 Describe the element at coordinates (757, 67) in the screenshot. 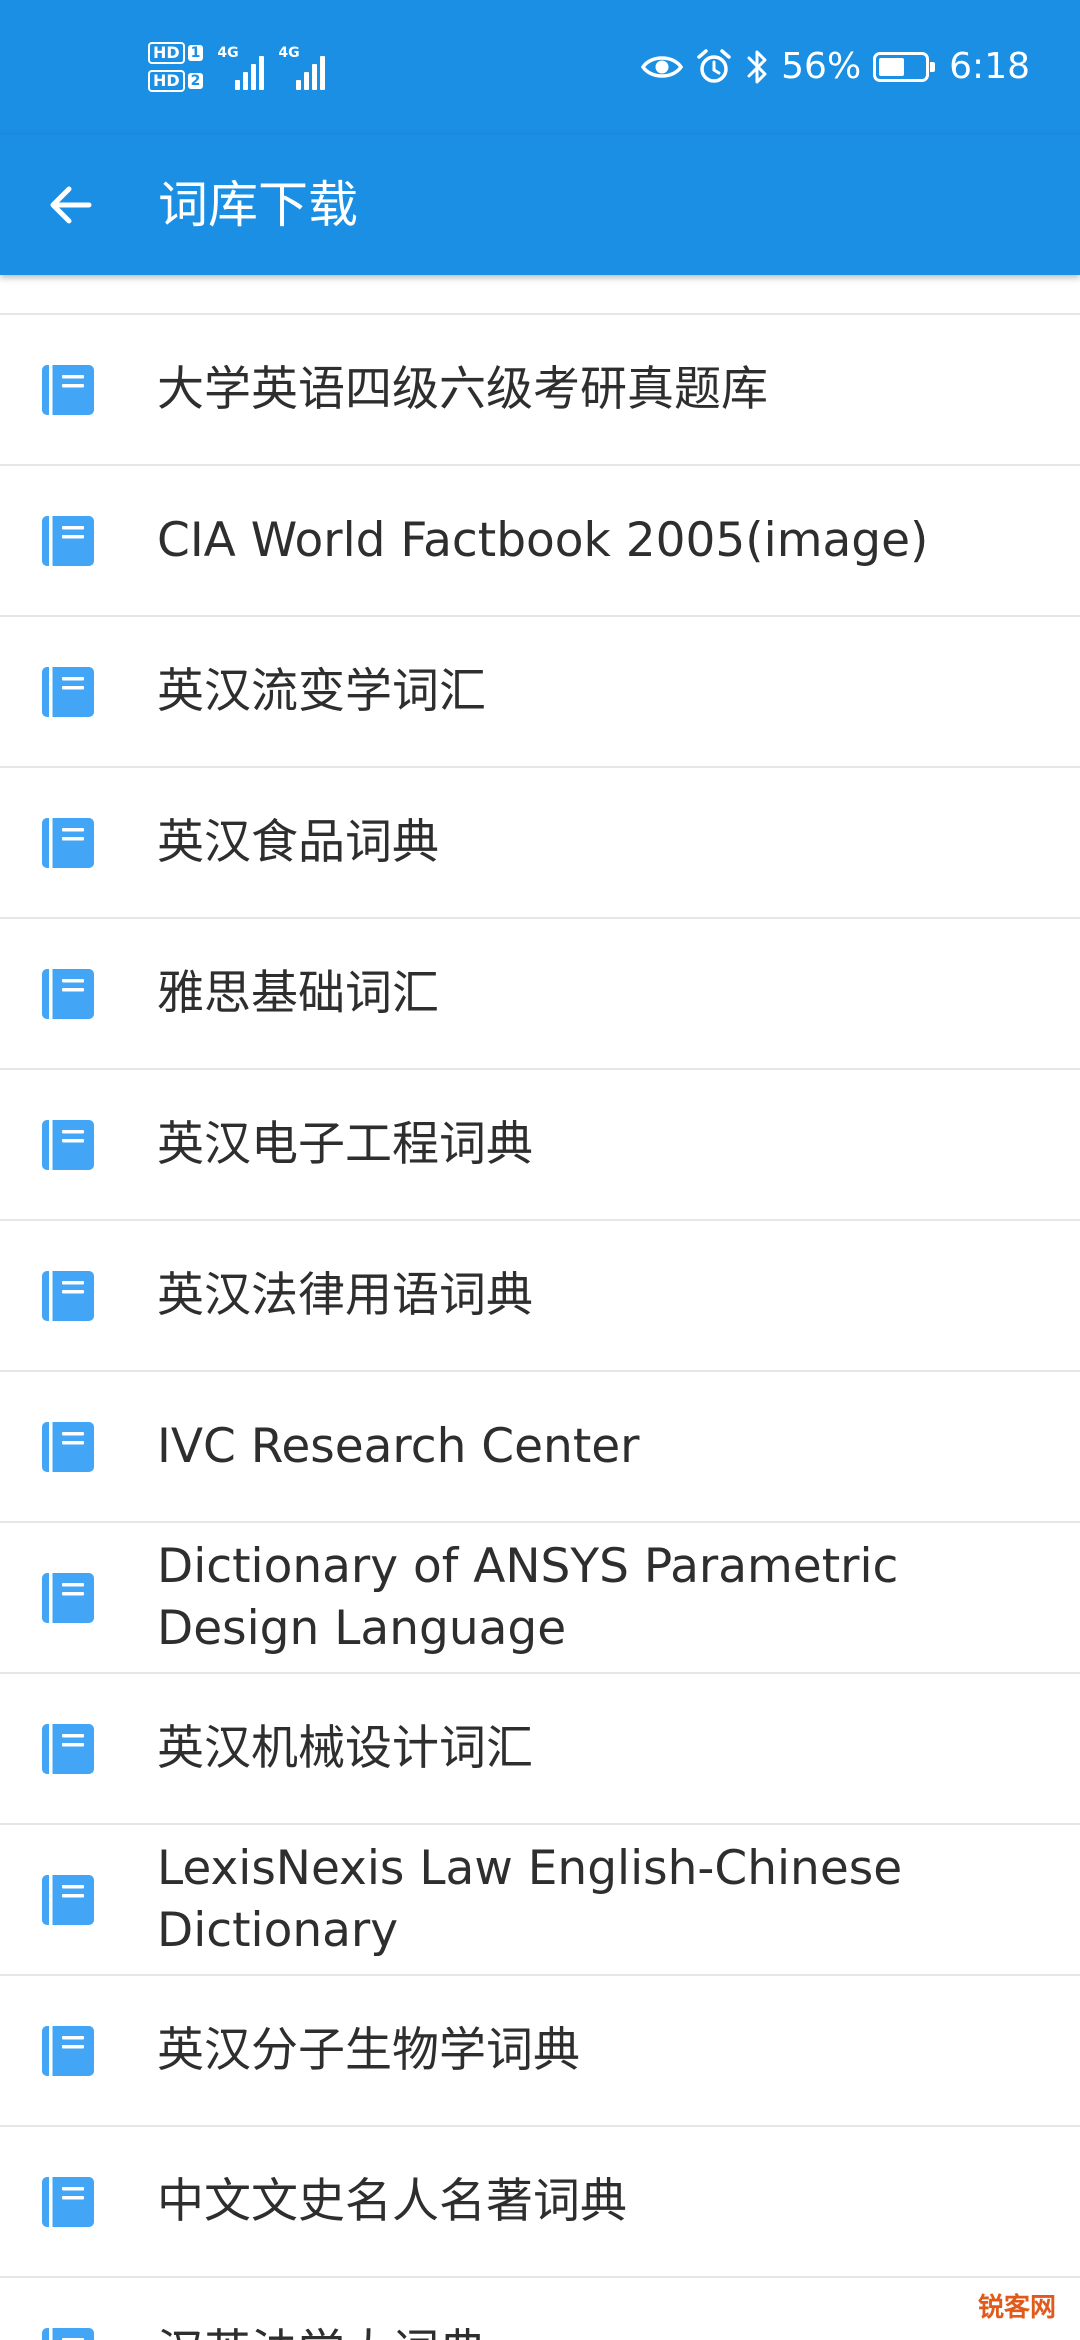

I see `bluetooth-icon` at that location.